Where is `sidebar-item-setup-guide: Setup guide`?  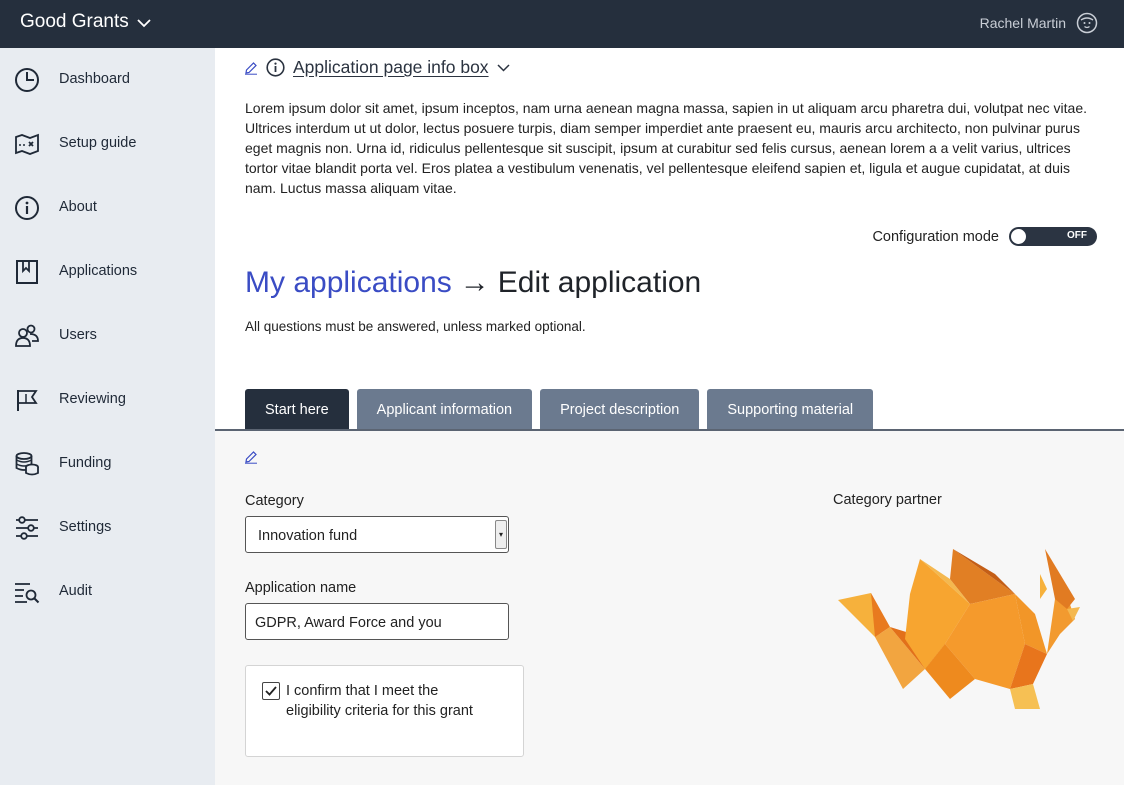 sidebar-item-setup-guide: Setup guide is located at coordinates (107, 144).